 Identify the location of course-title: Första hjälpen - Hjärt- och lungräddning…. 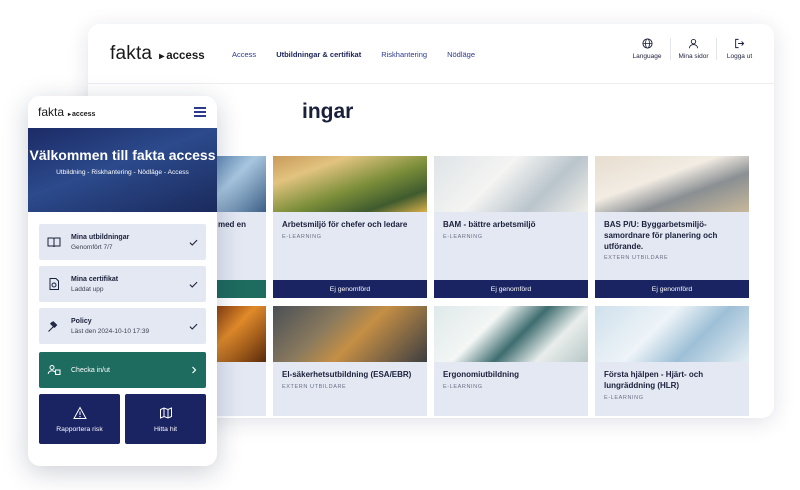
(654, 380).